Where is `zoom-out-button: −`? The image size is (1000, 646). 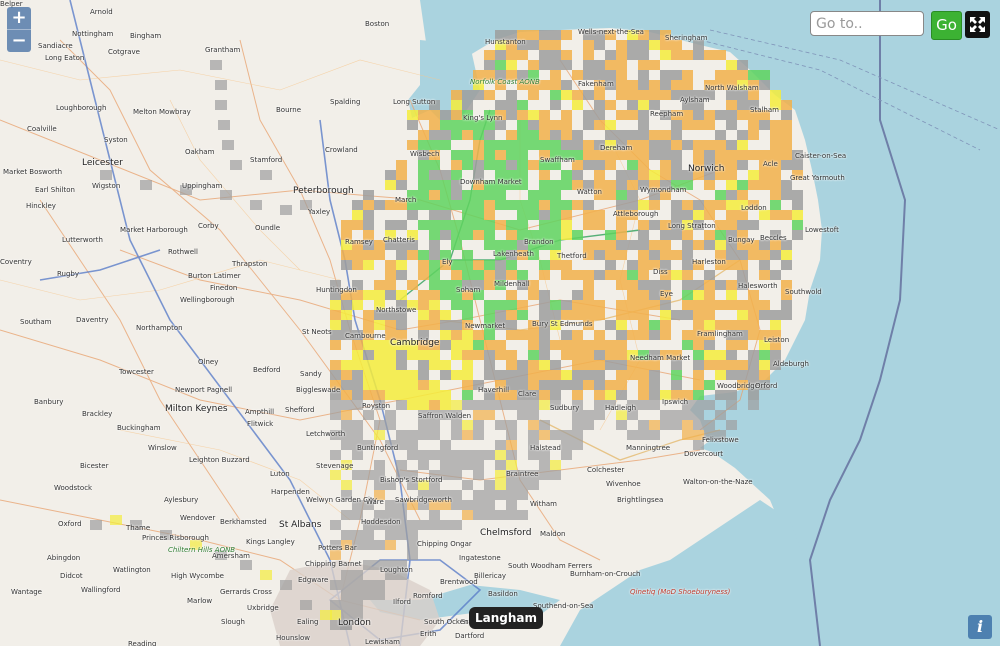 zoom-out-button: − is located at coordinates (19, 40).